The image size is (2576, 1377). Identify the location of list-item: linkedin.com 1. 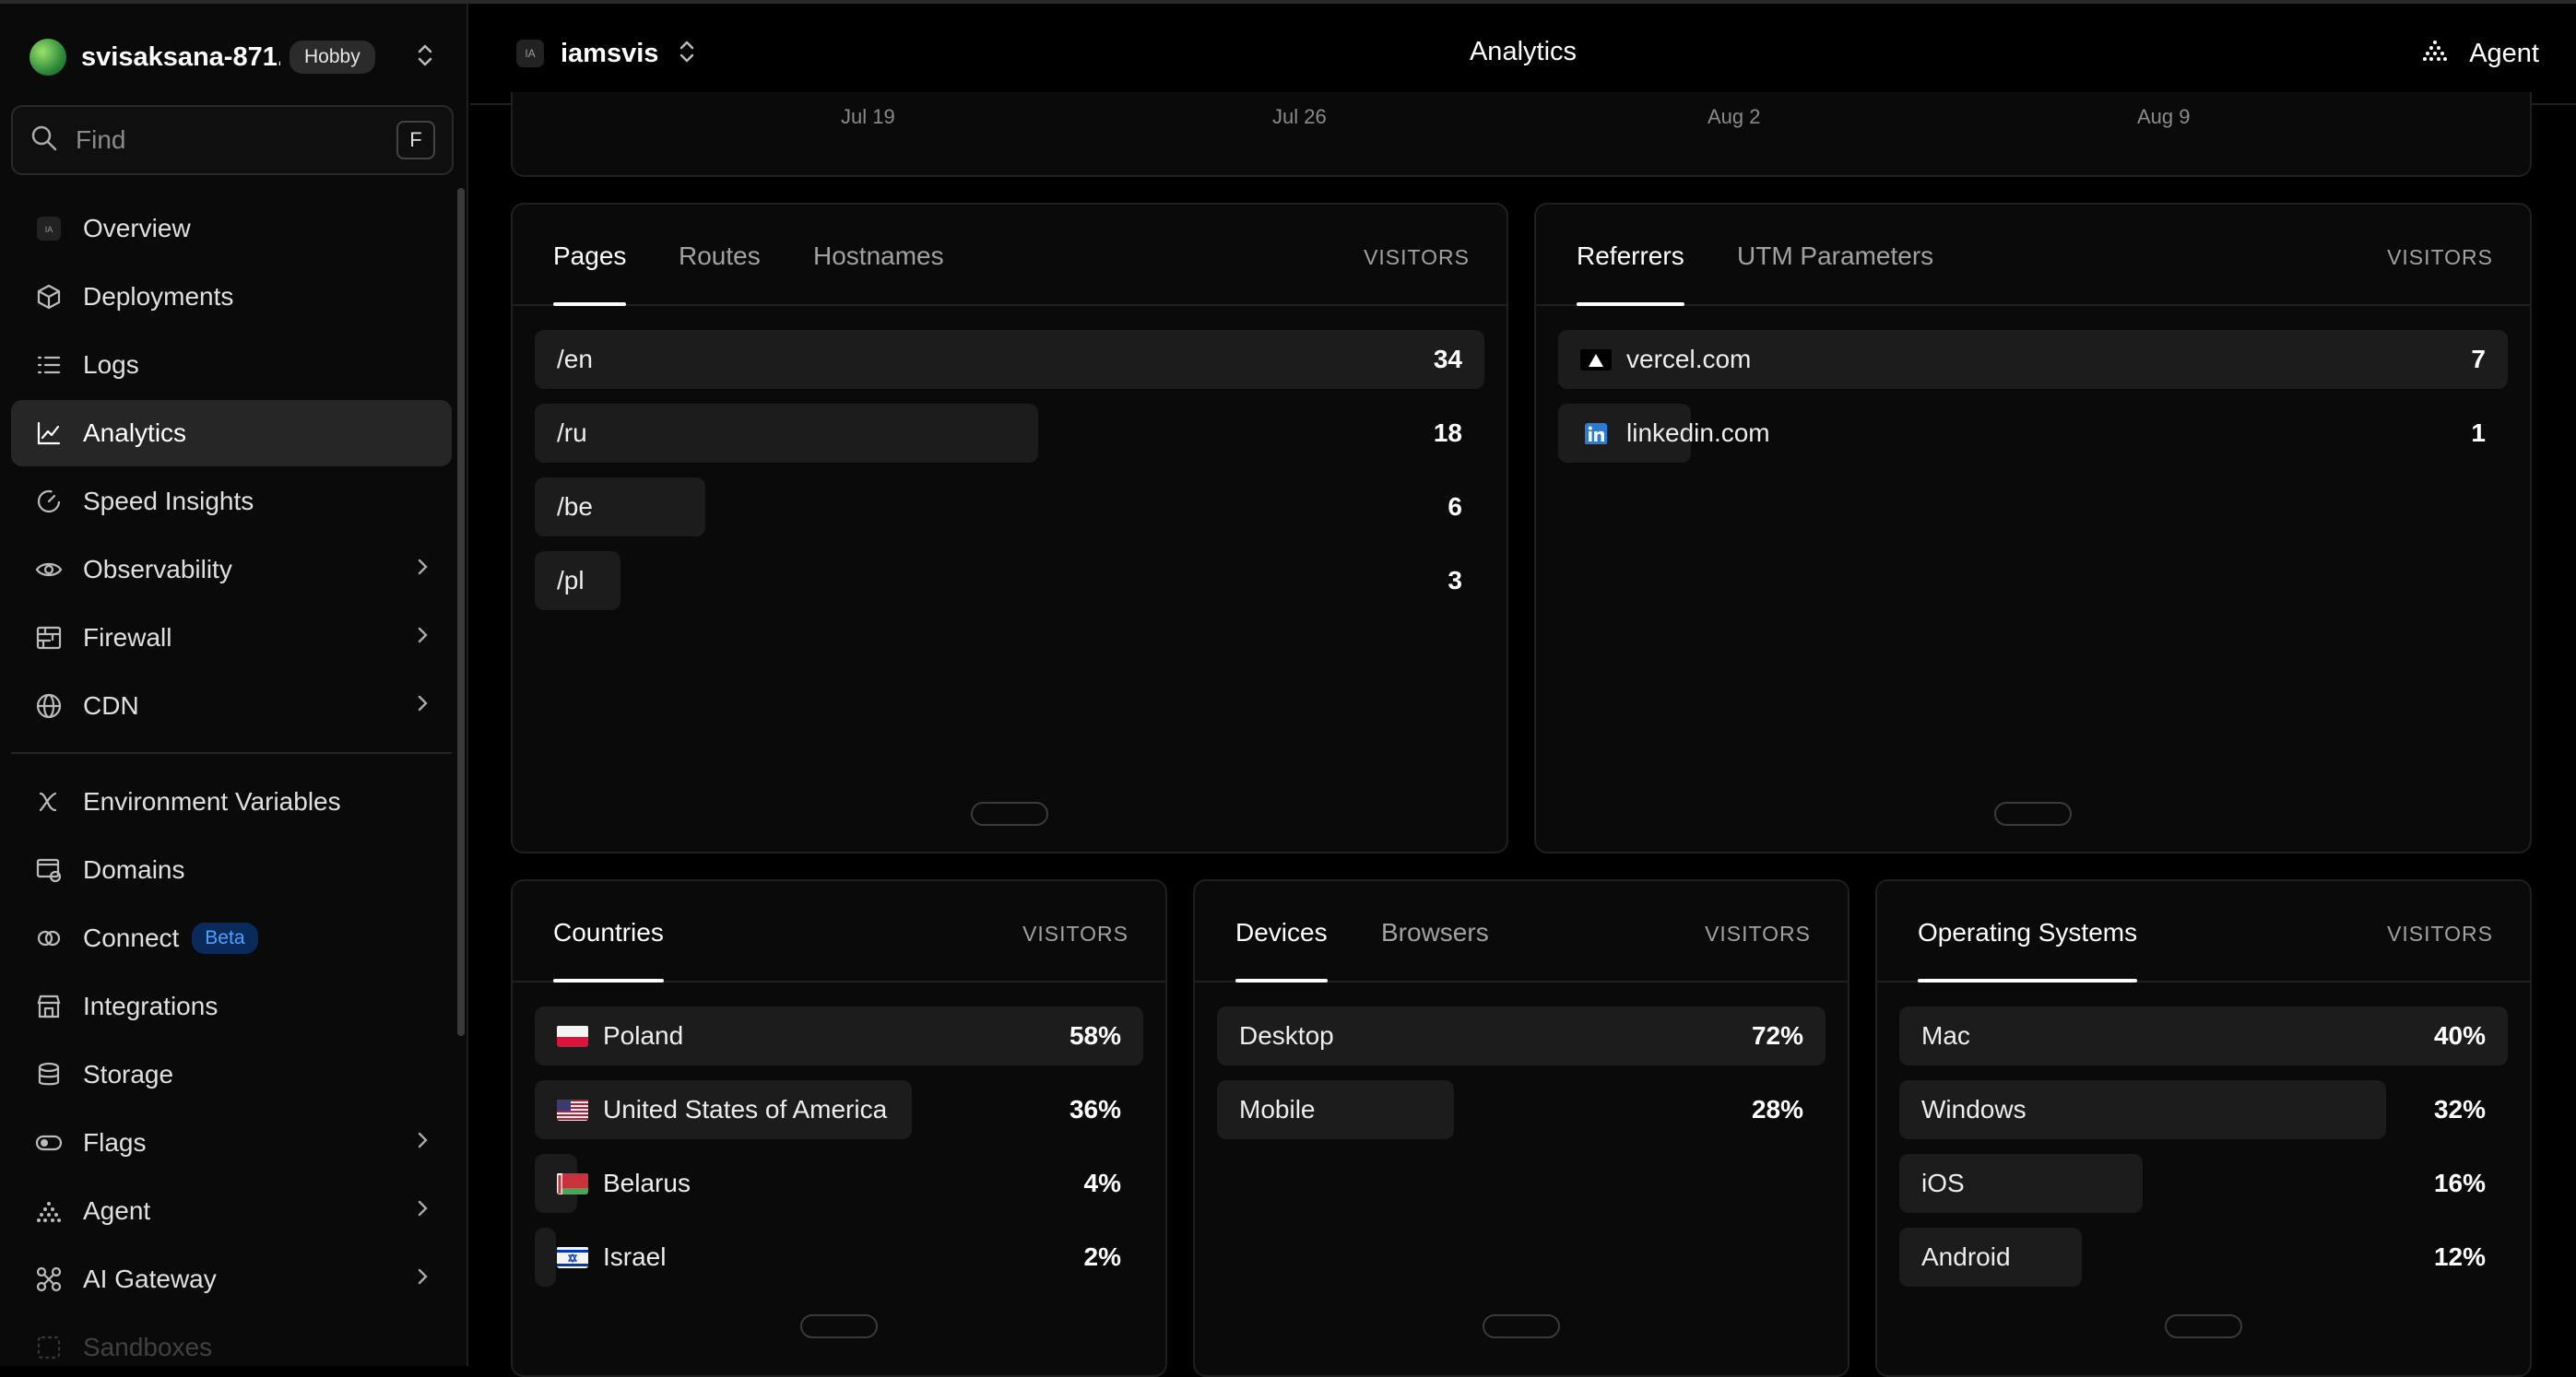
(2033, 433).